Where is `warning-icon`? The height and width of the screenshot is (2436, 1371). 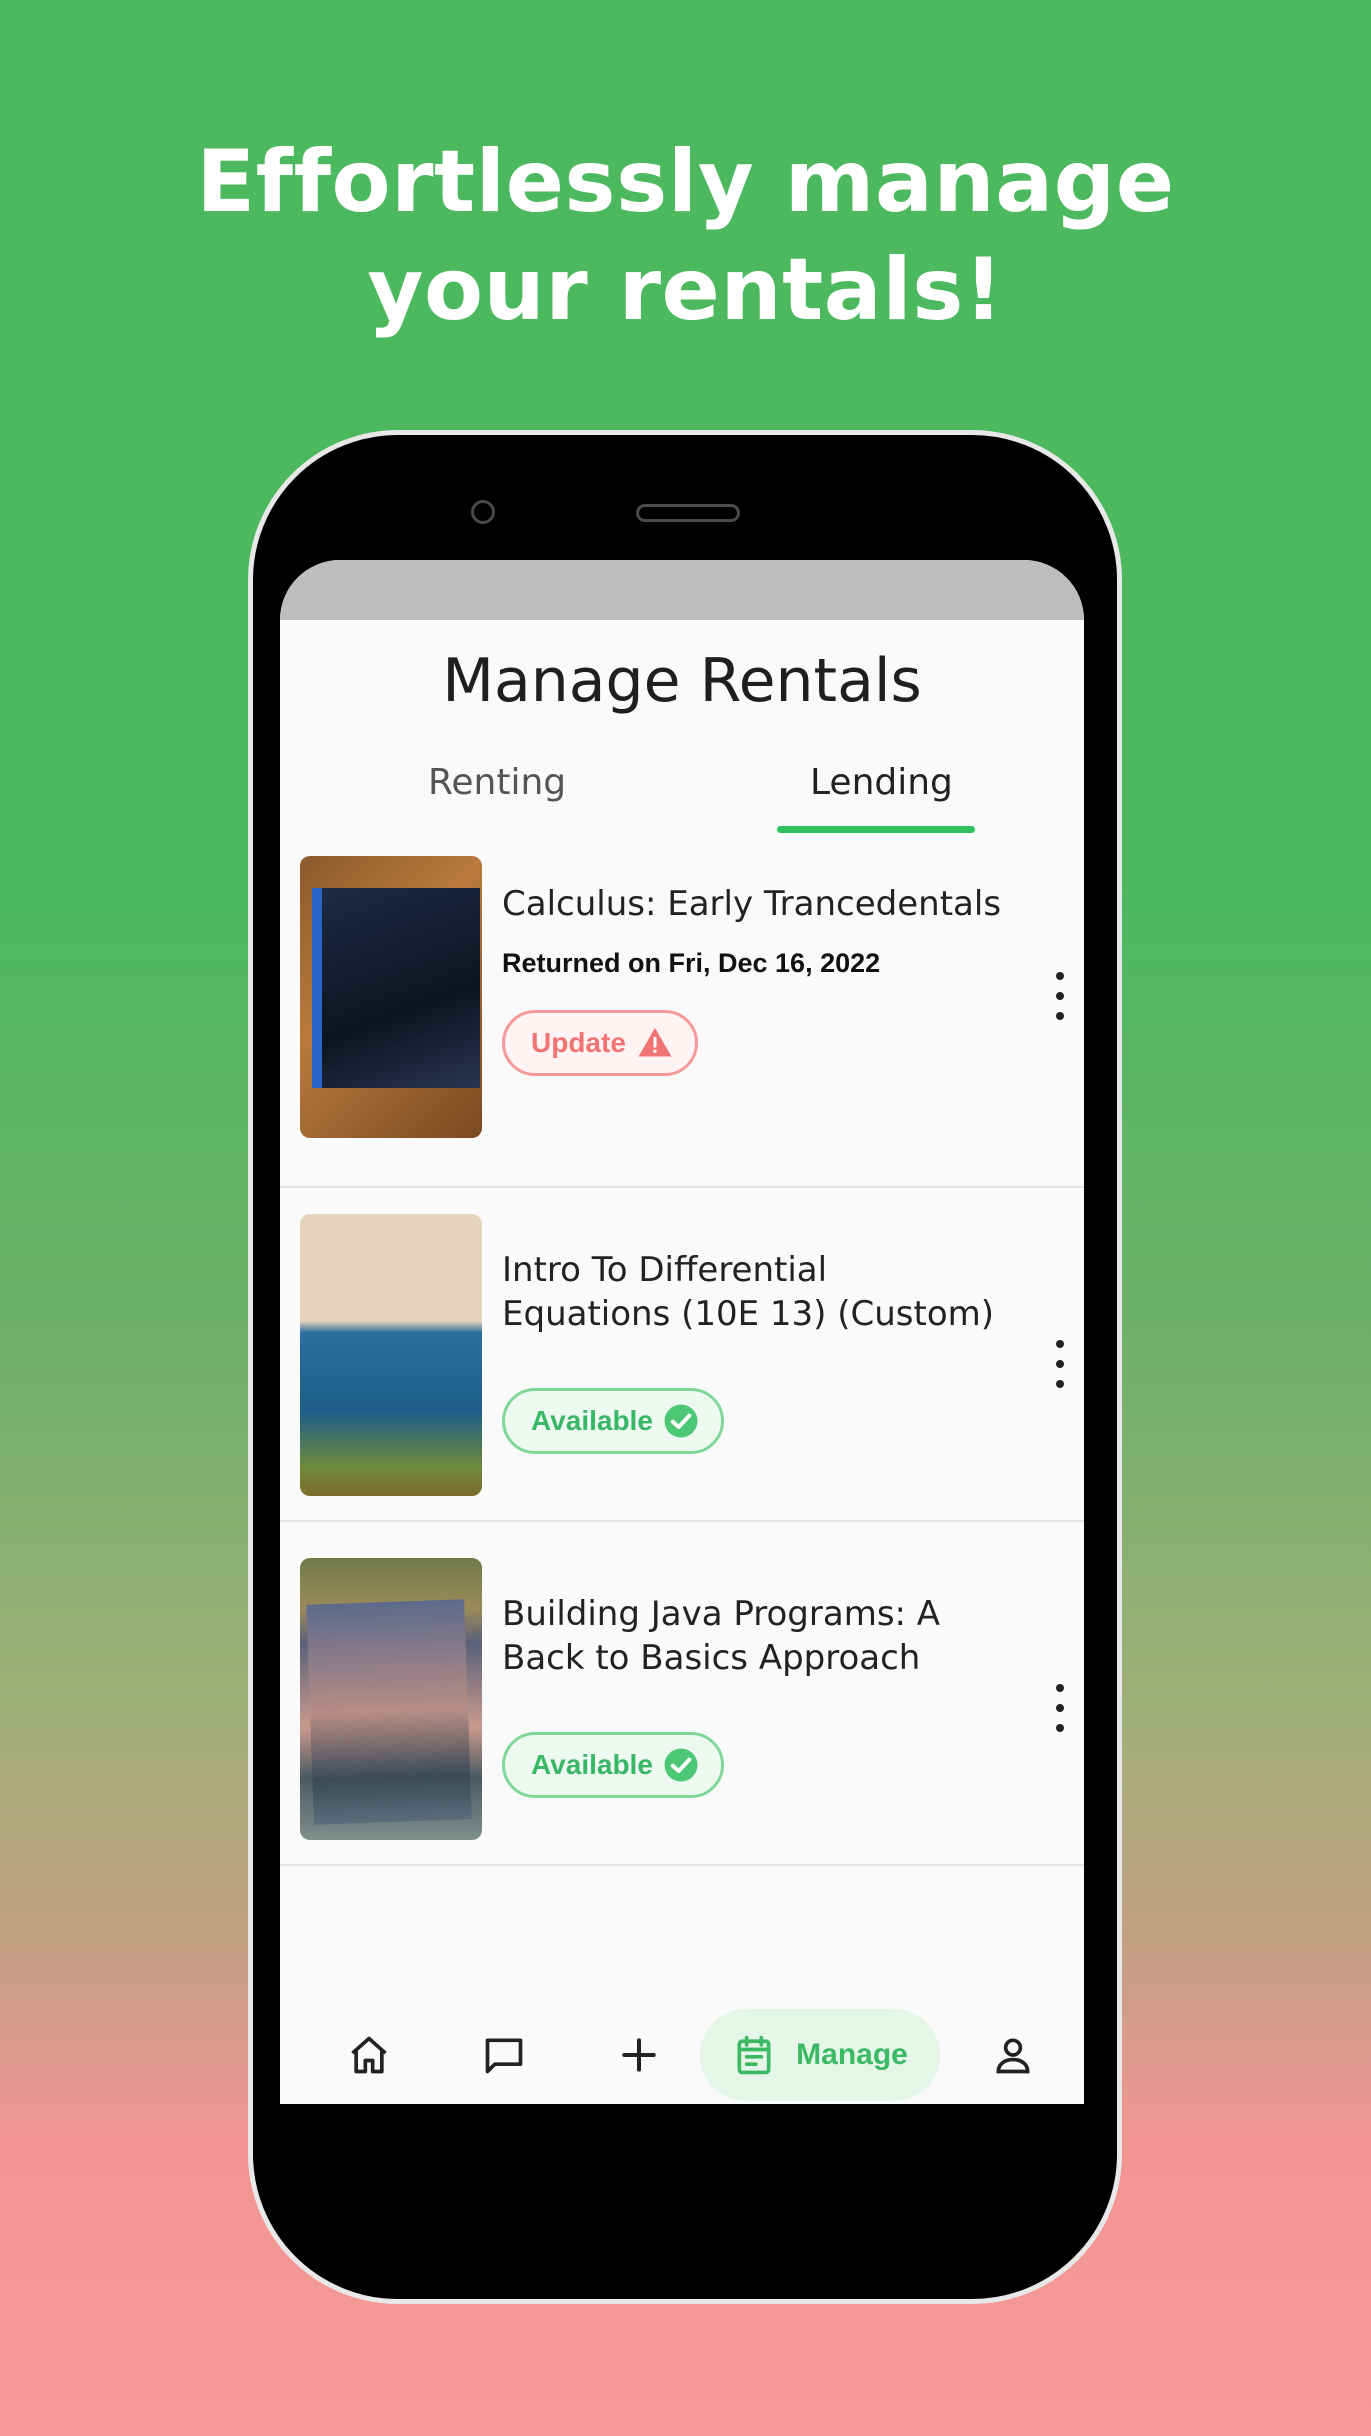 warning-icon is located at coordinates (655, 1042).